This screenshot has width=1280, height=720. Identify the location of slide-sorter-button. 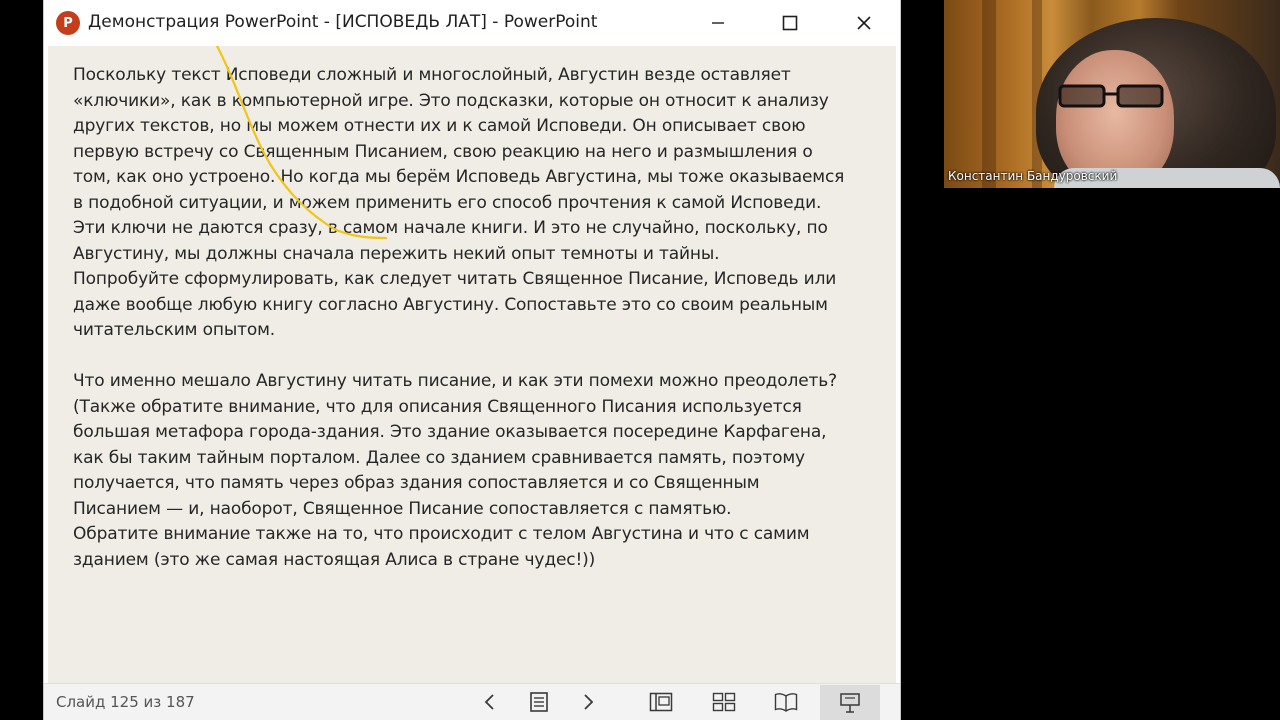
(724, 702).